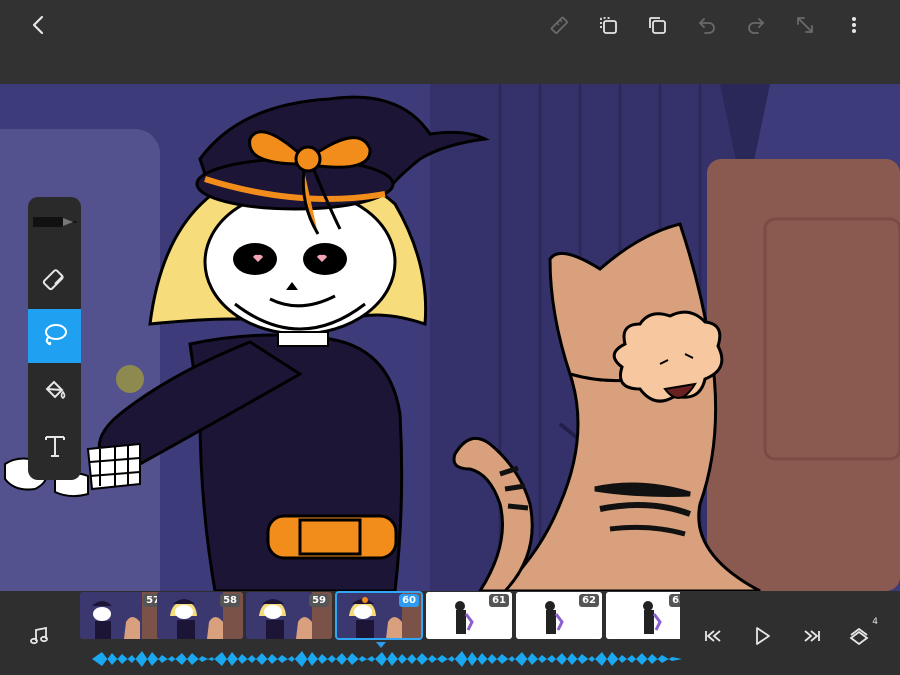 This screenshot has height=675, width=900. I want to click on text-icon, so click(55, 448).